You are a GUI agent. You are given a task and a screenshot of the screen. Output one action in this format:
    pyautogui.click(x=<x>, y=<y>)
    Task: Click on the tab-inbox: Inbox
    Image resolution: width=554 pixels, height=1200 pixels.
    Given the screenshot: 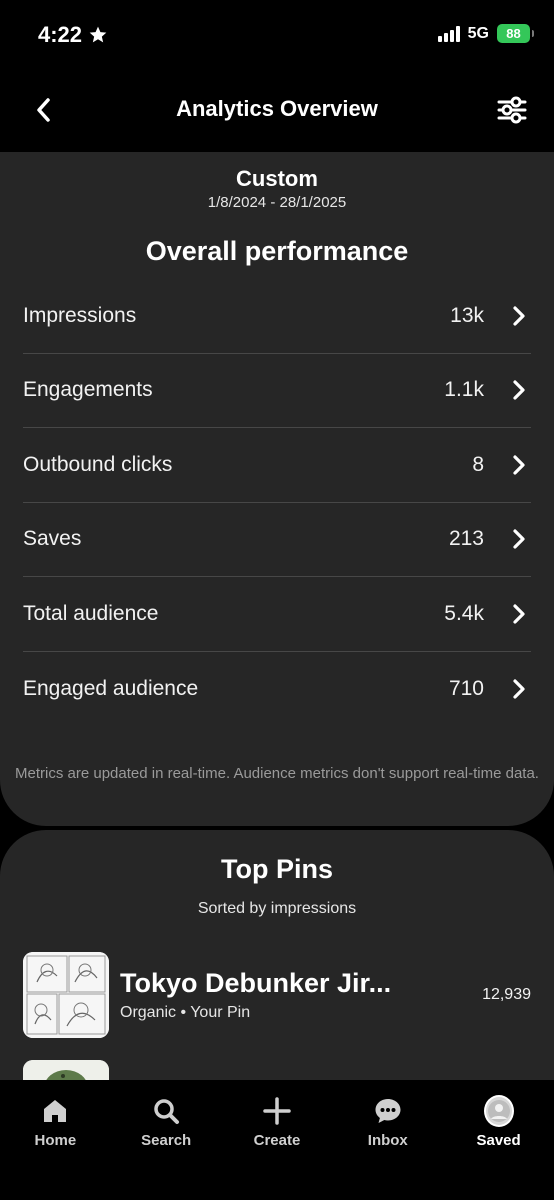 What is the action you would take?
    pyautogui.click(x=387, y=1120)
    